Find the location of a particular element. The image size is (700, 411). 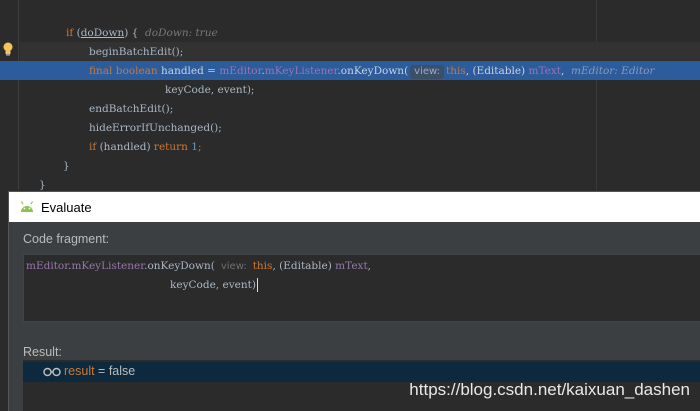

code-text: keyCode, event) is located at coordinates (213, 285).